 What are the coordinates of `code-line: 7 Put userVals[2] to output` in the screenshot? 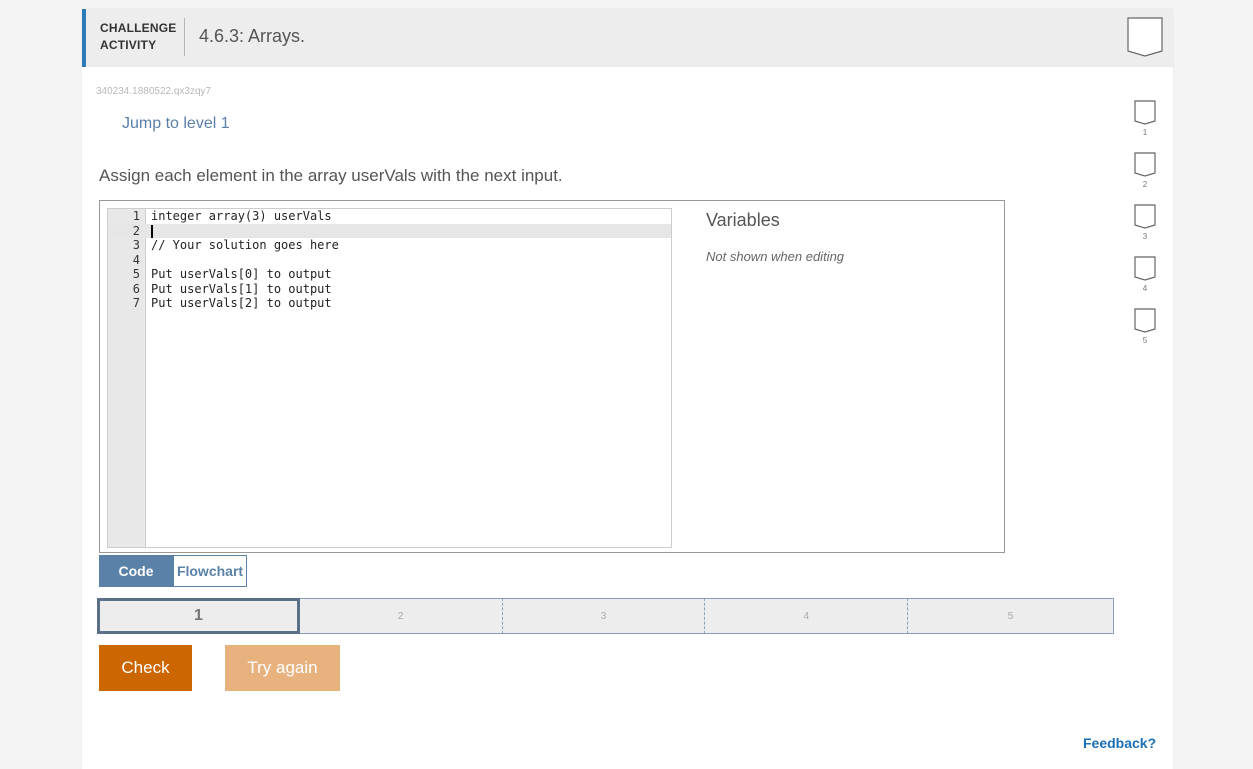 It's located at (389, 303).